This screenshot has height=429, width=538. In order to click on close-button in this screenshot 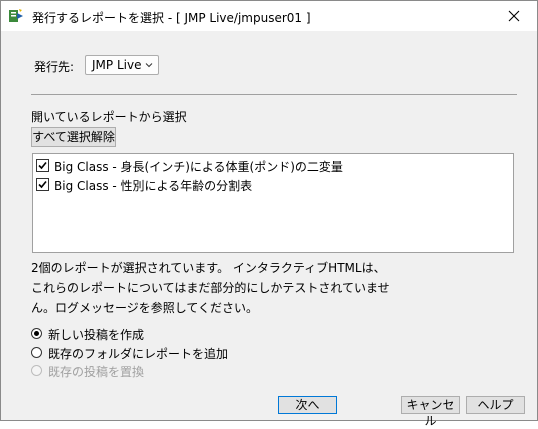, I will do `click(514, 16)`.